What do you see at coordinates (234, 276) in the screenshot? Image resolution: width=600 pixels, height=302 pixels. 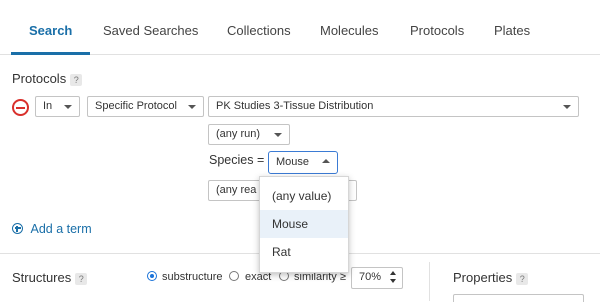 I see `exact-radio` at bounding box center [234, 276].